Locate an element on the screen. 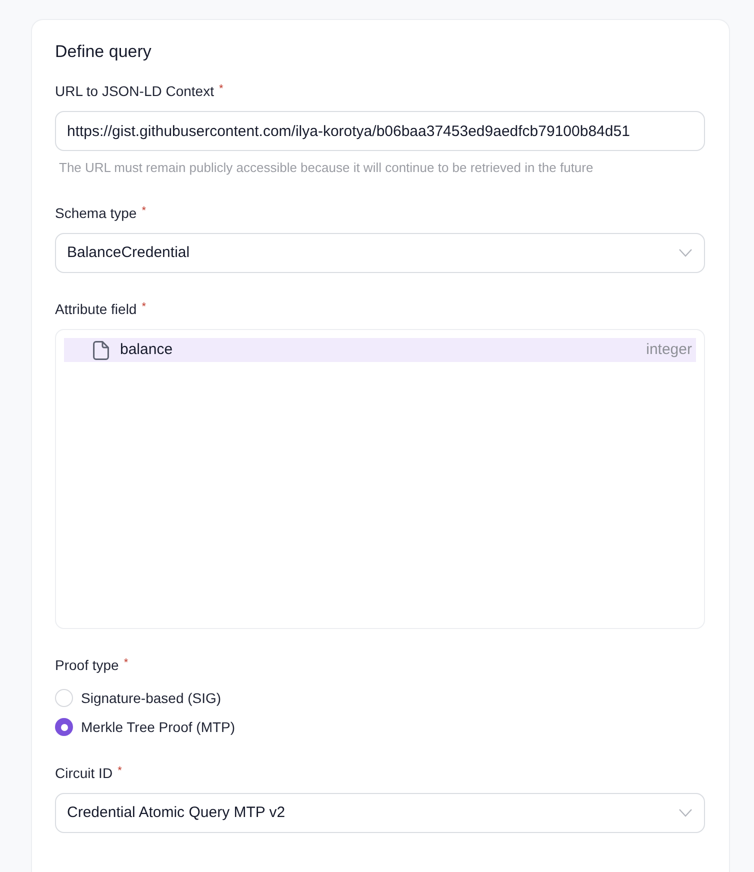 The image size is (754, 872). card-title: Define query is located at coordinates (103, 52).